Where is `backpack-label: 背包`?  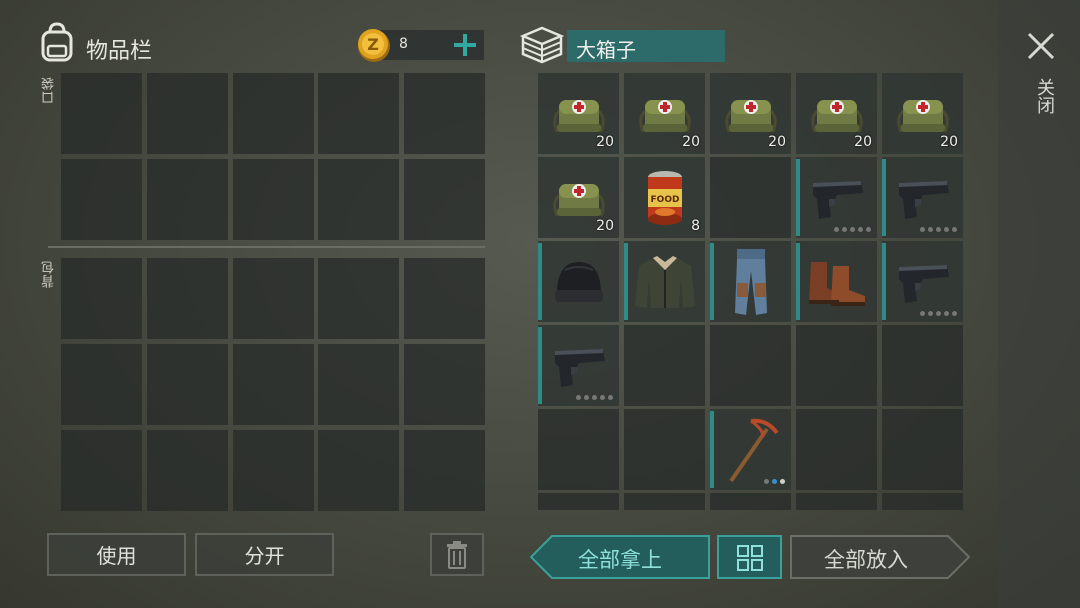 backpack-label: 背包 is located at coordinates (49, 274).